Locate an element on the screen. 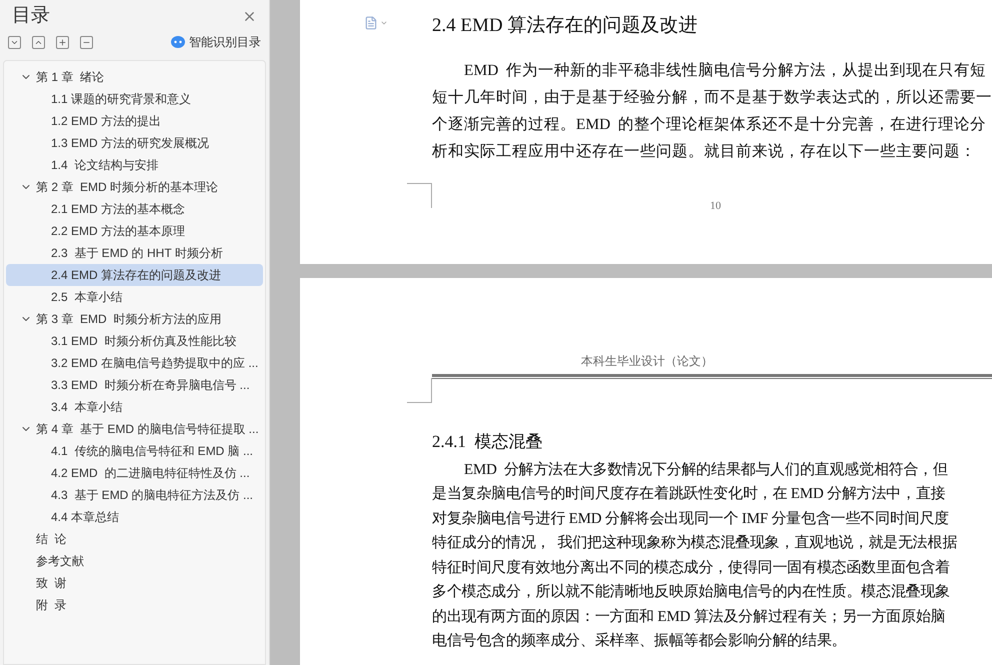  plus-icon is located at coordinates (62, 42).